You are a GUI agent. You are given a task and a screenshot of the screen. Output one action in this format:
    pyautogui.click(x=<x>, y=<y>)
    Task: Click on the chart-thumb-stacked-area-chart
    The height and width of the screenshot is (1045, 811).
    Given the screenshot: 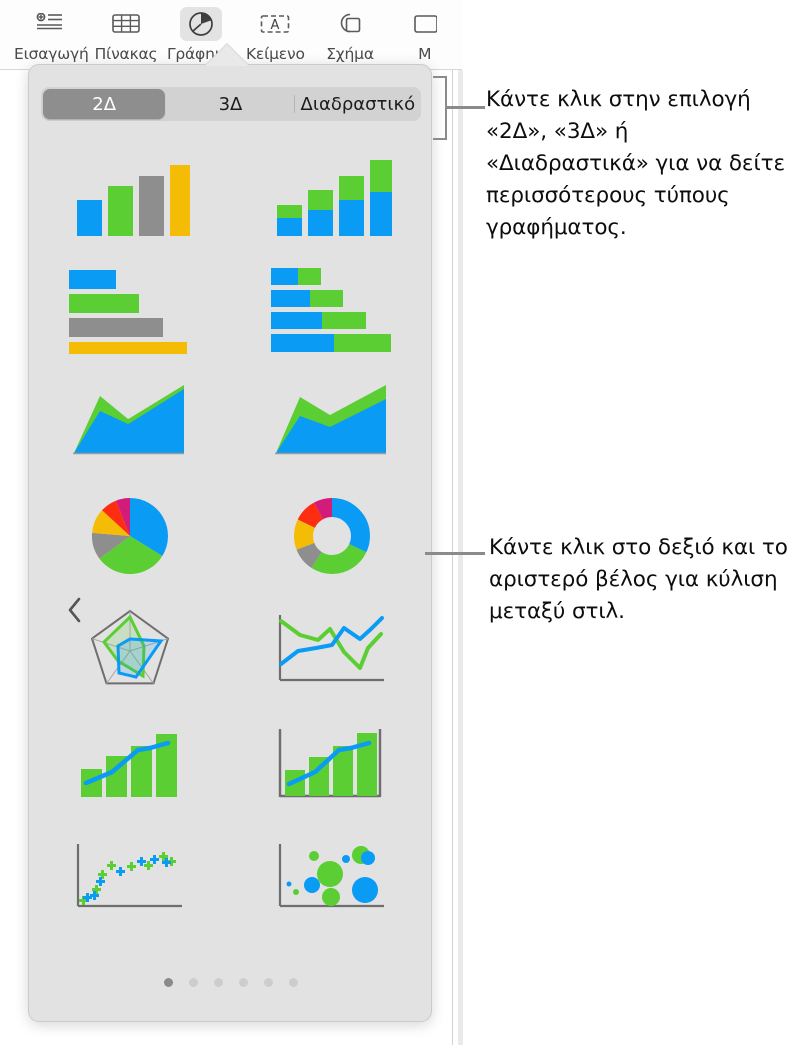 What is the action you would take?
    pyautogui.click(x=331, y=422)
    